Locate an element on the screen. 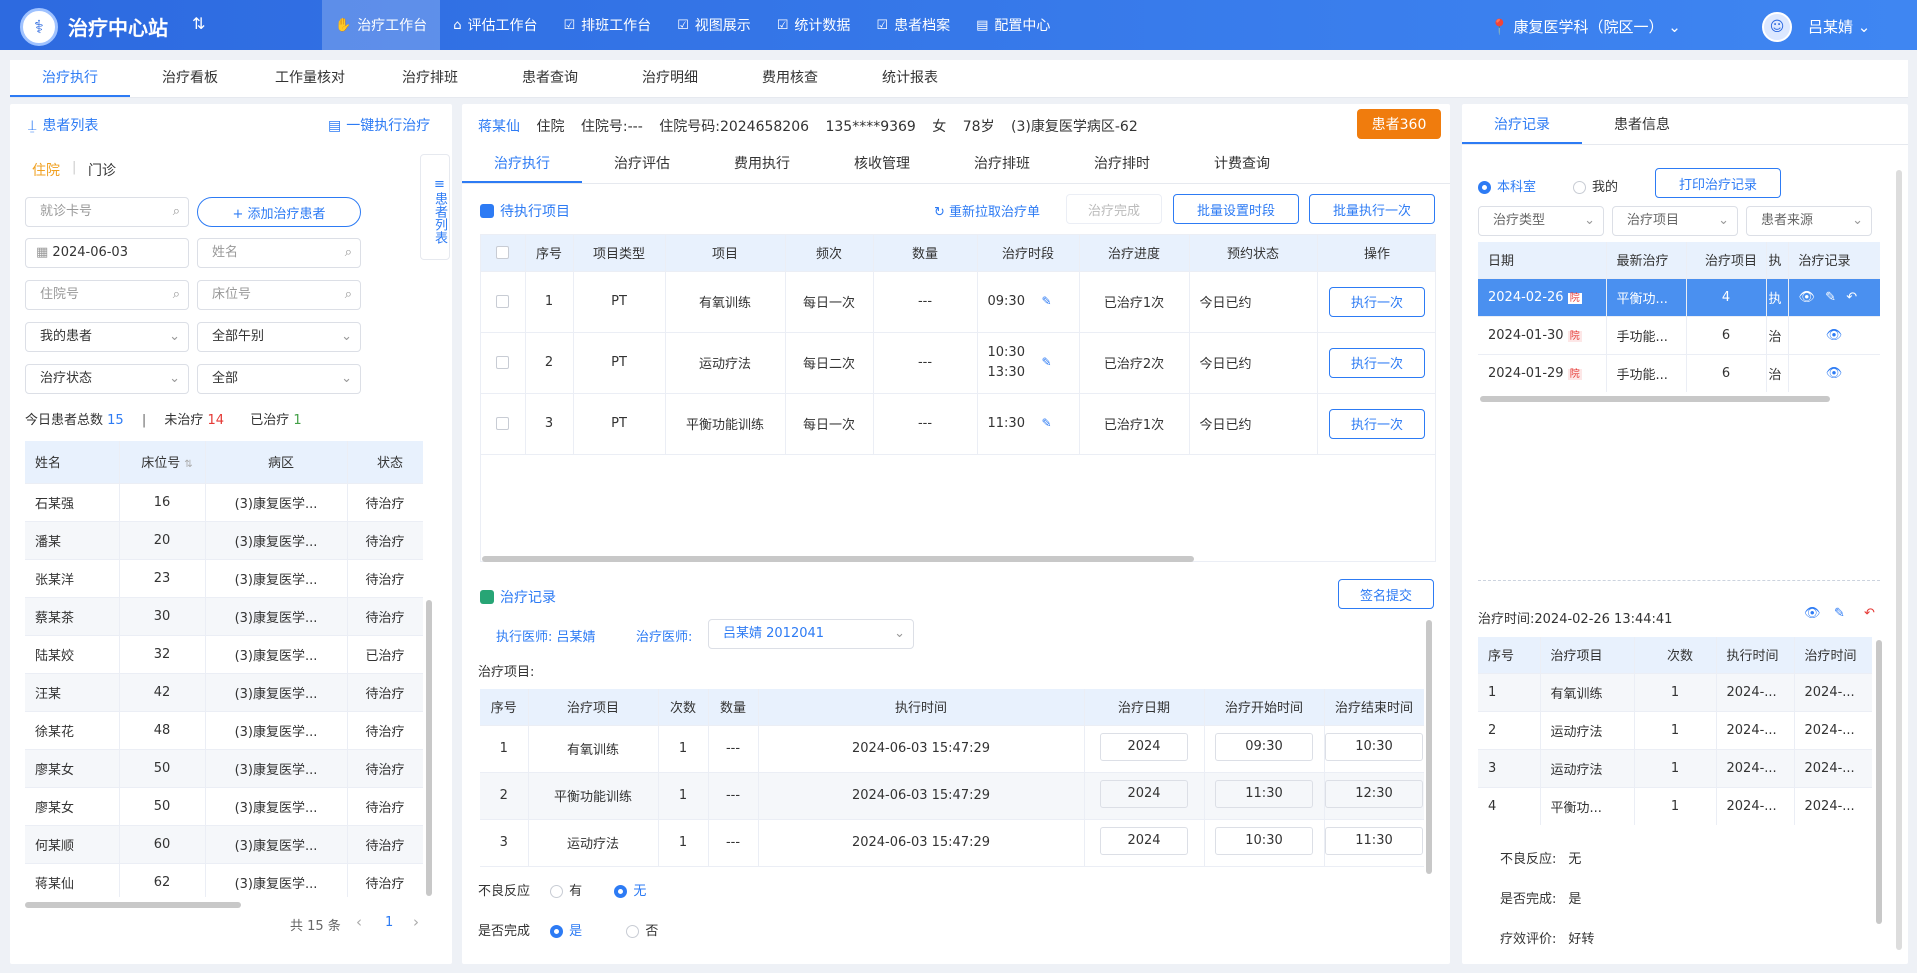 The width and height of the screenshot is (1917, 973). sign-submit-button: 签名提交 is located at coordinates (1386, 594).